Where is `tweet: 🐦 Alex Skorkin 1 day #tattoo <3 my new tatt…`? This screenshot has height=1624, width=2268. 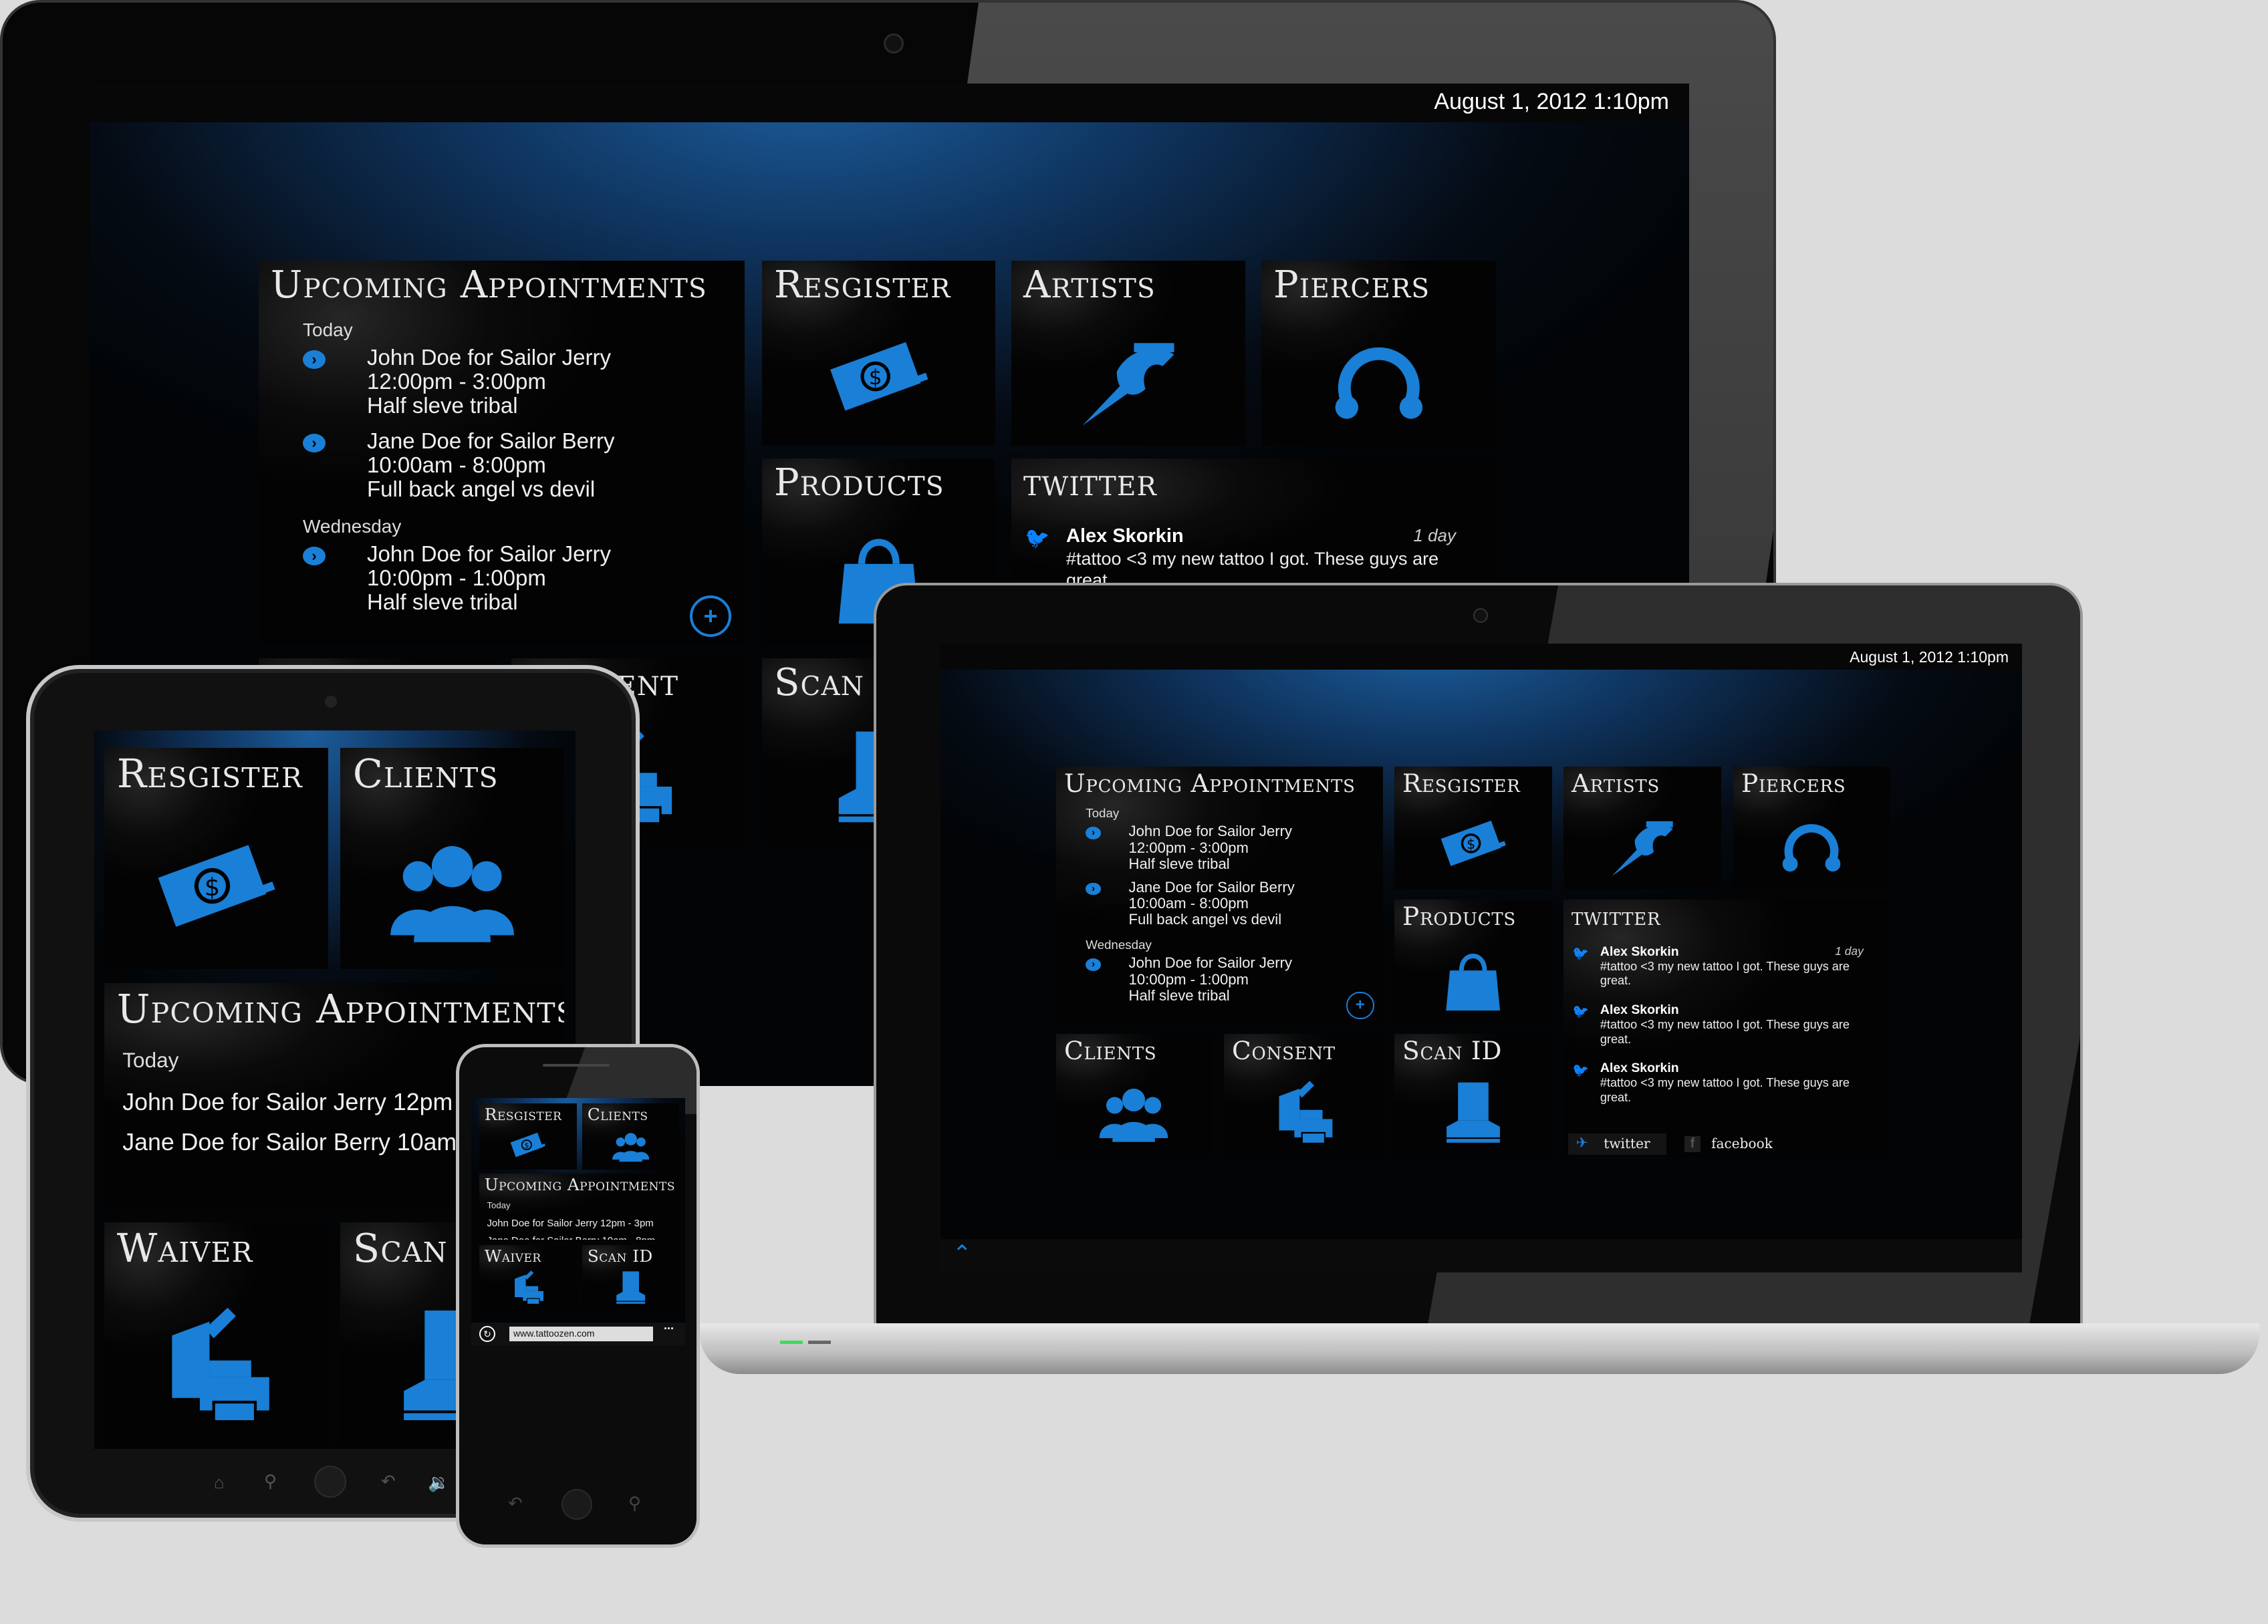 tweet: 🐦 Alex Skorkin 1 day #tattoo <3 my new tatt… is located at coordinates (1717, 971).